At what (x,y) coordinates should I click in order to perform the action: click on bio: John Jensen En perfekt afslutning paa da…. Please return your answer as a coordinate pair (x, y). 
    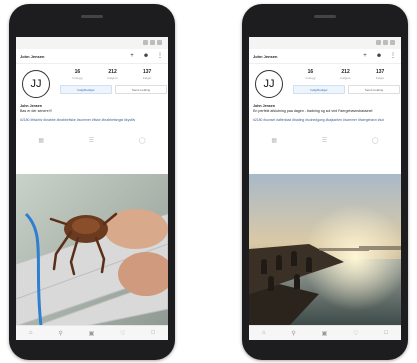
    Looking at the image, I should click on (325, 109).